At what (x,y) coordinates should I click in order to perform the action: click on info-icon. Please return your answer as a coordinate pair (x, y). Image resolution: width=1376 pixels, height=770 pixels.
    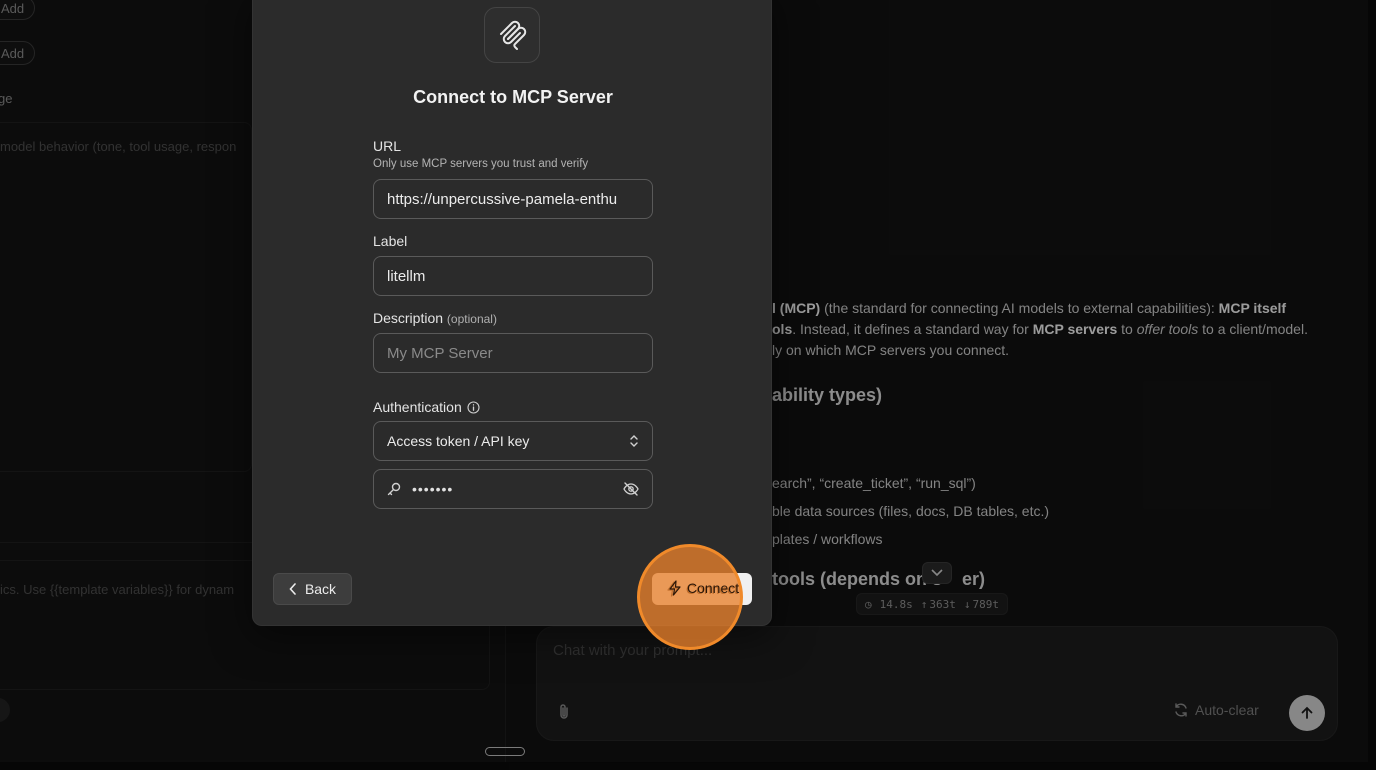
    Looking at the image, I should click on (473, 407).